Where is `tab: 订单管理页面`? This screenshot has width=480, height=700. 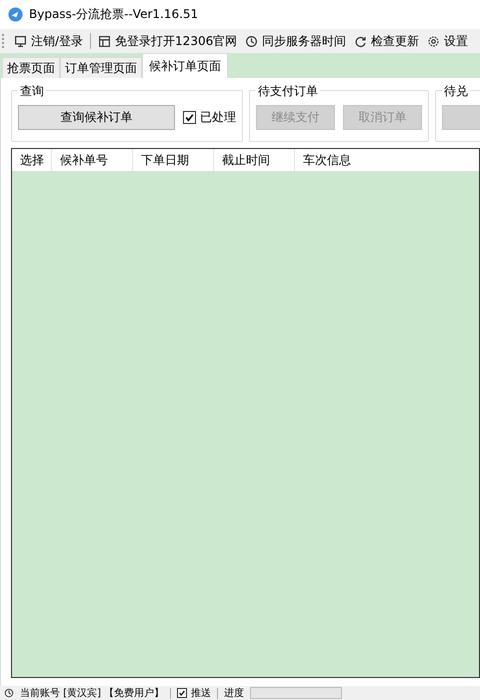 tab: 订单管理页面 is located at coordinates (101, 67).